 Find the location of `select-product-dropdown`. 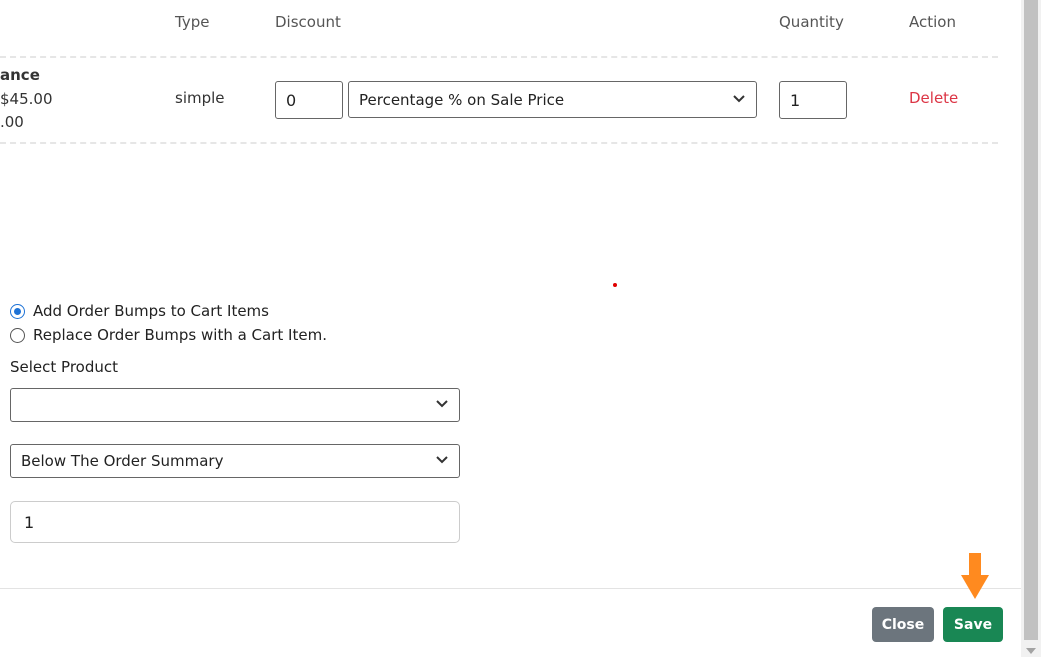

select-product-dropdown is located at coordinates (235, 405).